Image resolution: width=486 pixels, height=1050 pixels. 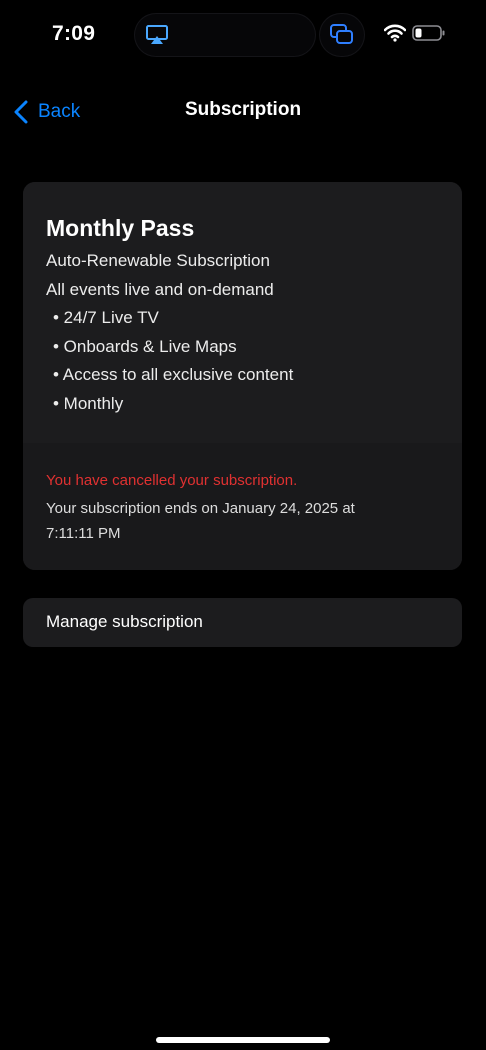 I want to click on status-bar: 7:09, so click(x=243, y=35).